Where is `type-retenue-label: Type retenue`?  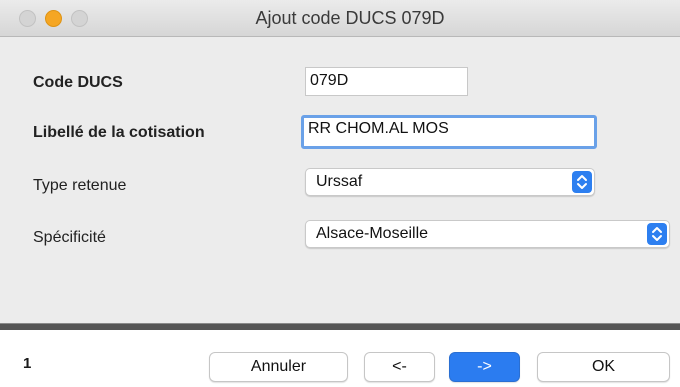 type-retenue-label: Type retenue is located at coordinates (80, 185).